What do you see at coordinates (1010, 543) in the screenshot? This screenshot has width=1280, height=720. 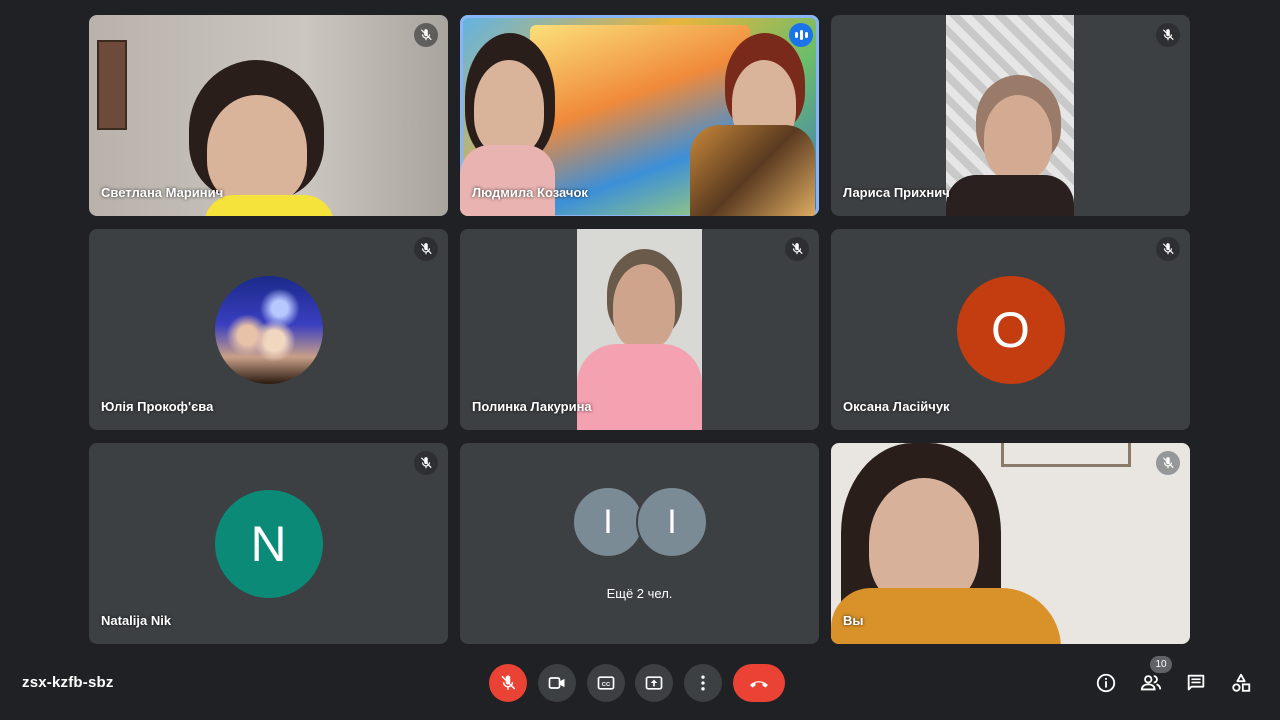 I see `self-view-tile: Вы` at bounding box center [1010, 543].